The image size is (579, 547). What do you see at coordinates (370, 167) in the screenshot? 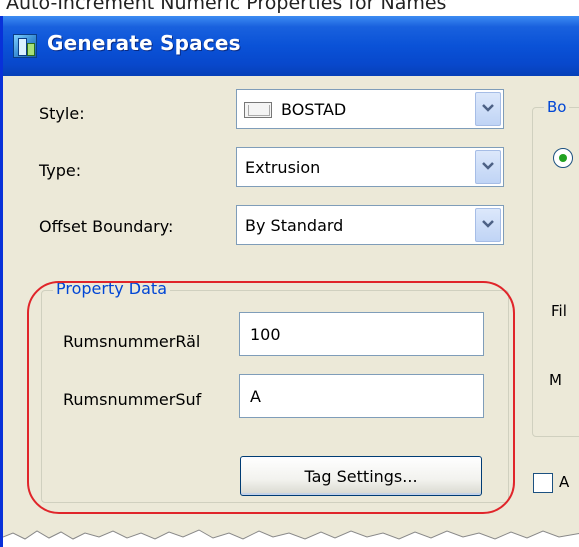
I see `type-dropdown: Extrusion` at bounding box center [370, 167].